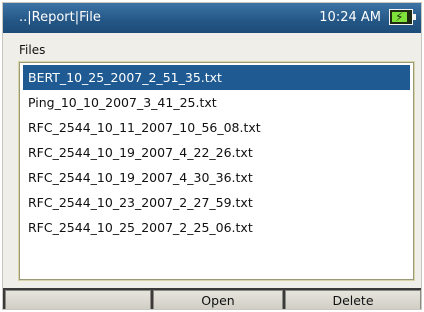 The height and width of the screenshot is (312, 424). I want to click on title-bar: ..|Report|File 10:24 AM ⚡, so click(212, 18).